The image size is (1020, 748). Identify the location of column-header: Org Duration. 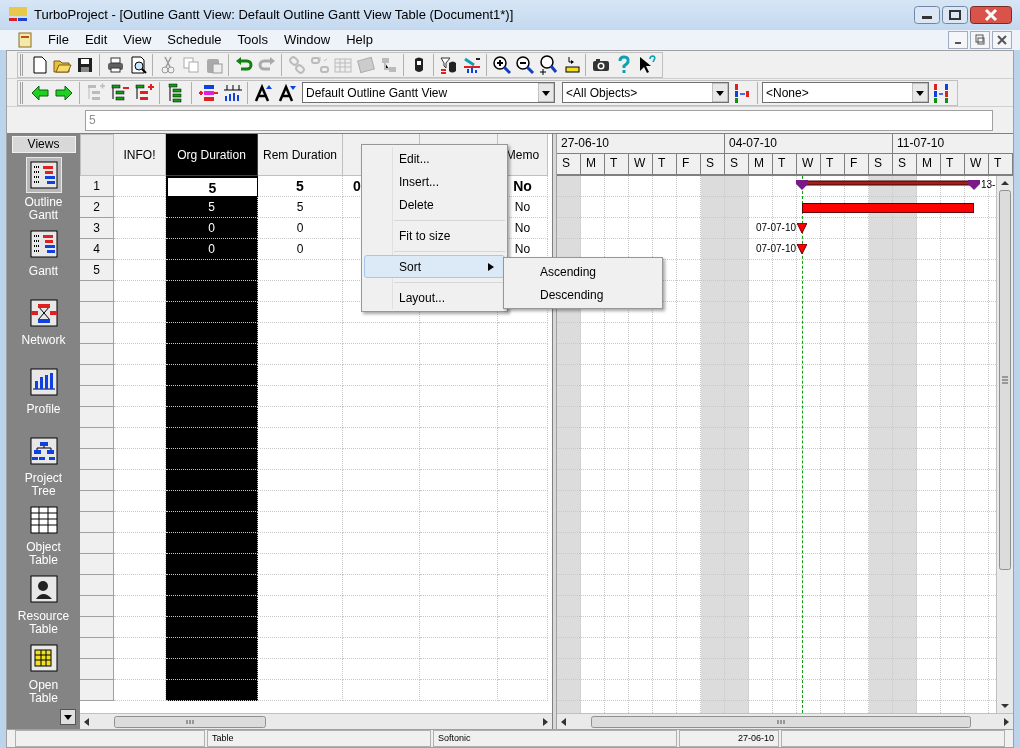
(212, 155).